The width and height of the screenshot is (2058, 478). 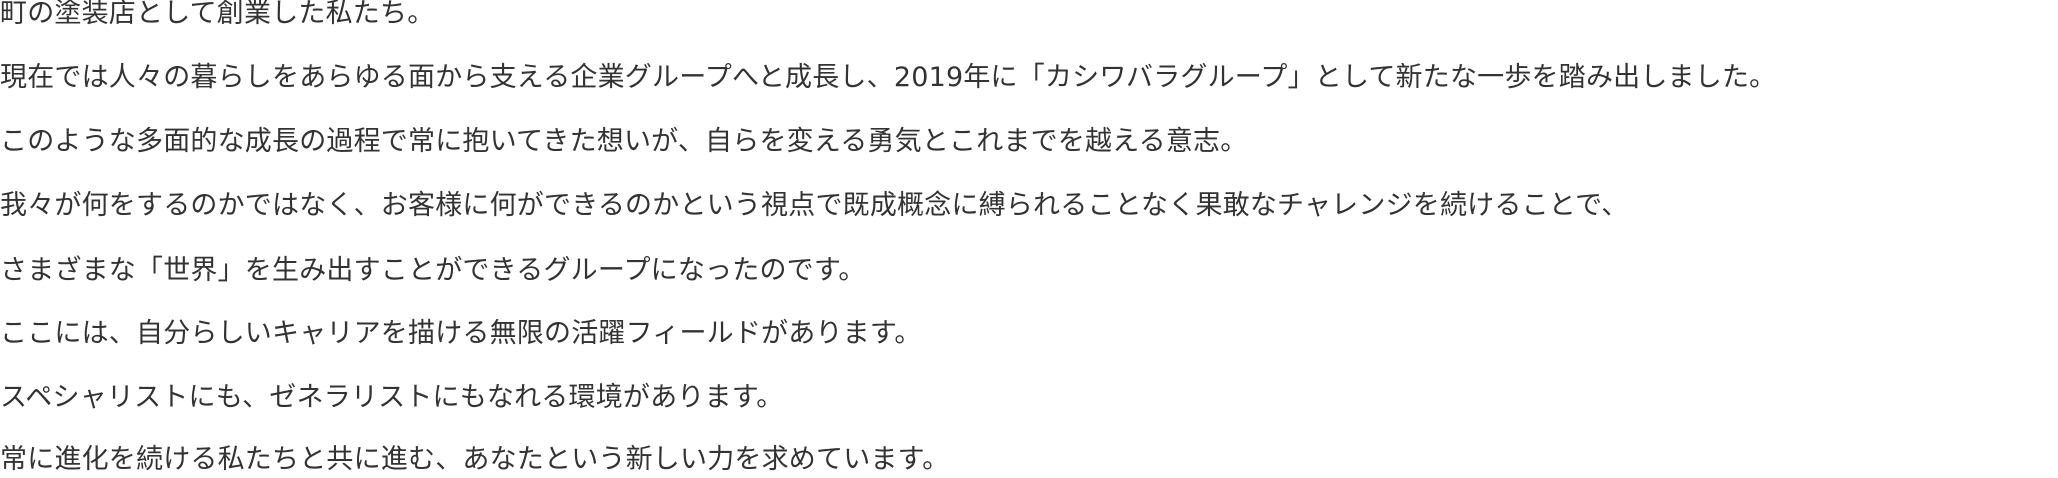 I want to click on message-line-8: 常に進化を続ける私たちと共に進む、あなたという新しい力を求めています。, so click(x=475, y=459).